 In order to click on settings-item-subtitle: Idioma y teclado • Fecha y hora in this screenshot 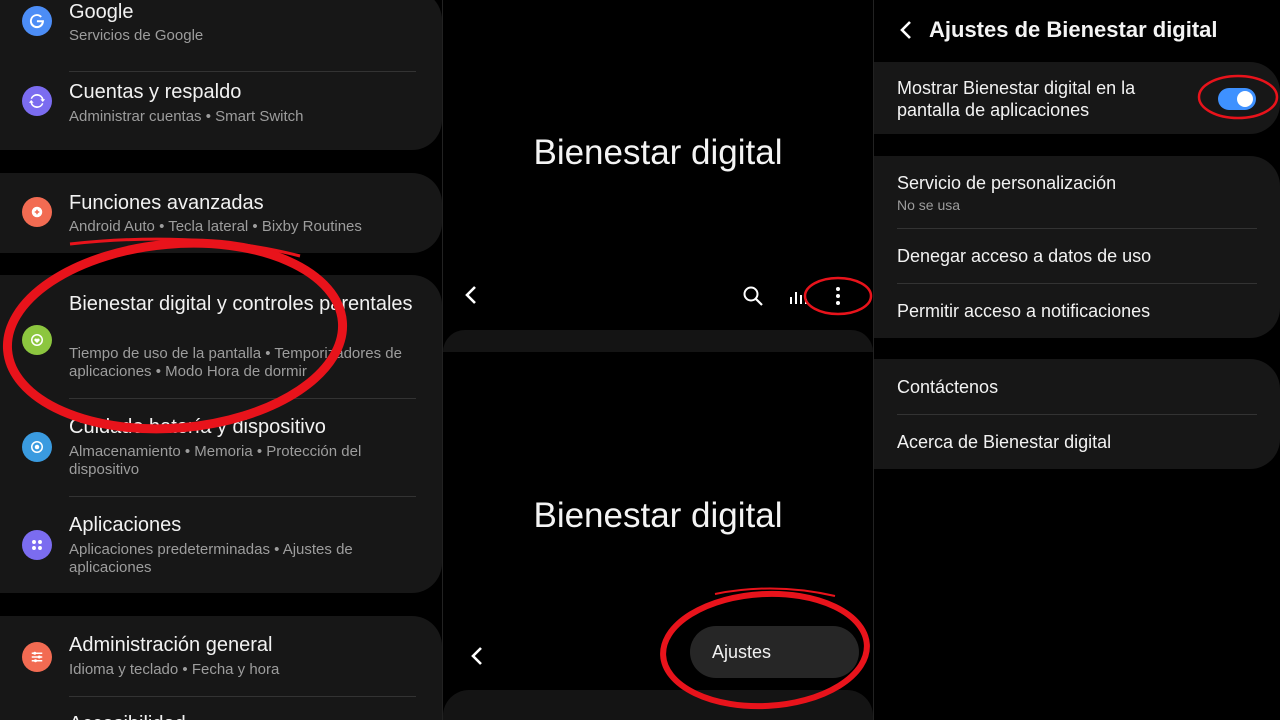, I will do `click(174, 669)`.